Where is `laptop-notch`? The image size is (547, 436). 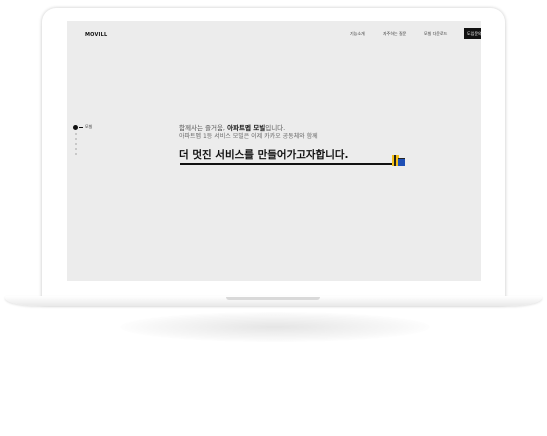
laptop-notch is located at coordinates (273, 298).